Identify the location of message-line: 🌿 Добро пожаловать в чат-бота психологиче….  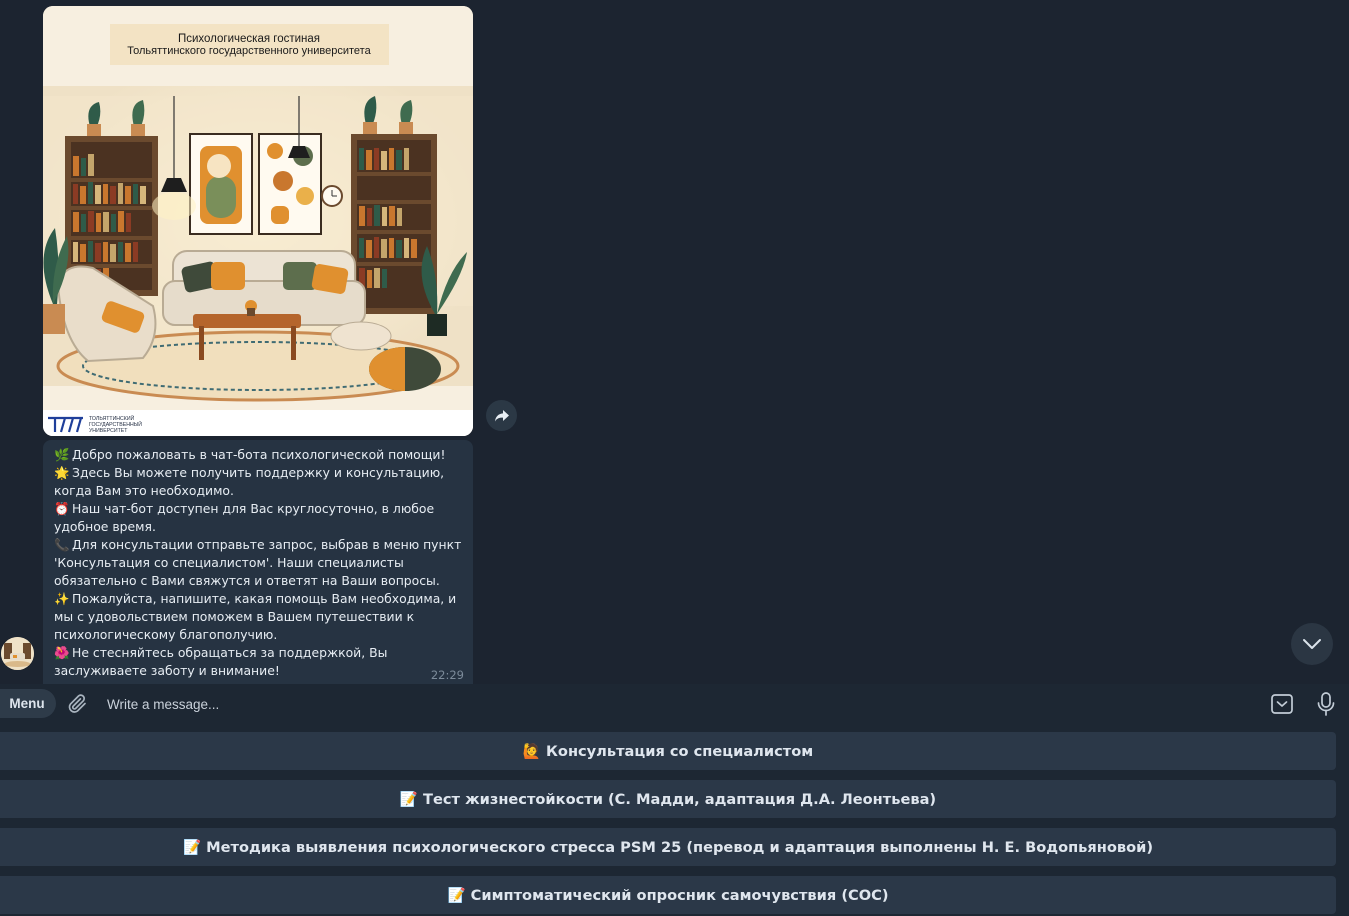
(258, 455).